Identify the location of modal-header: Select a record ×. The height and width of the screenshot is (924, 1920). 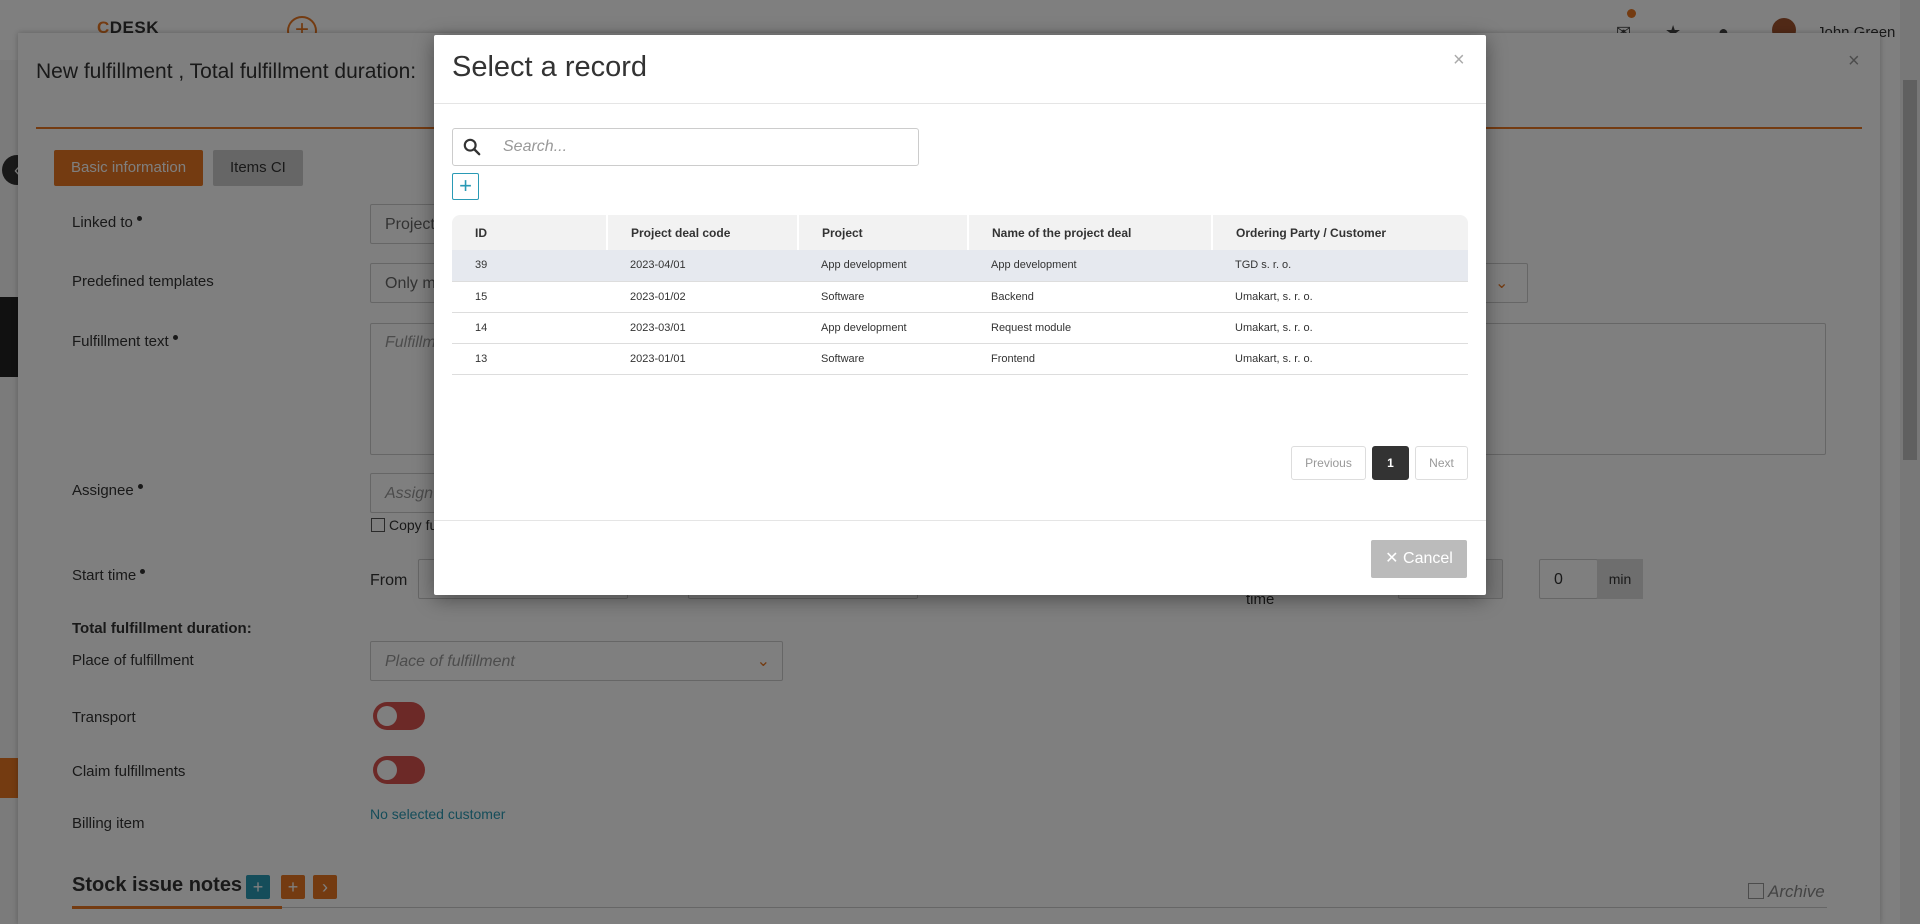
(960, 69).